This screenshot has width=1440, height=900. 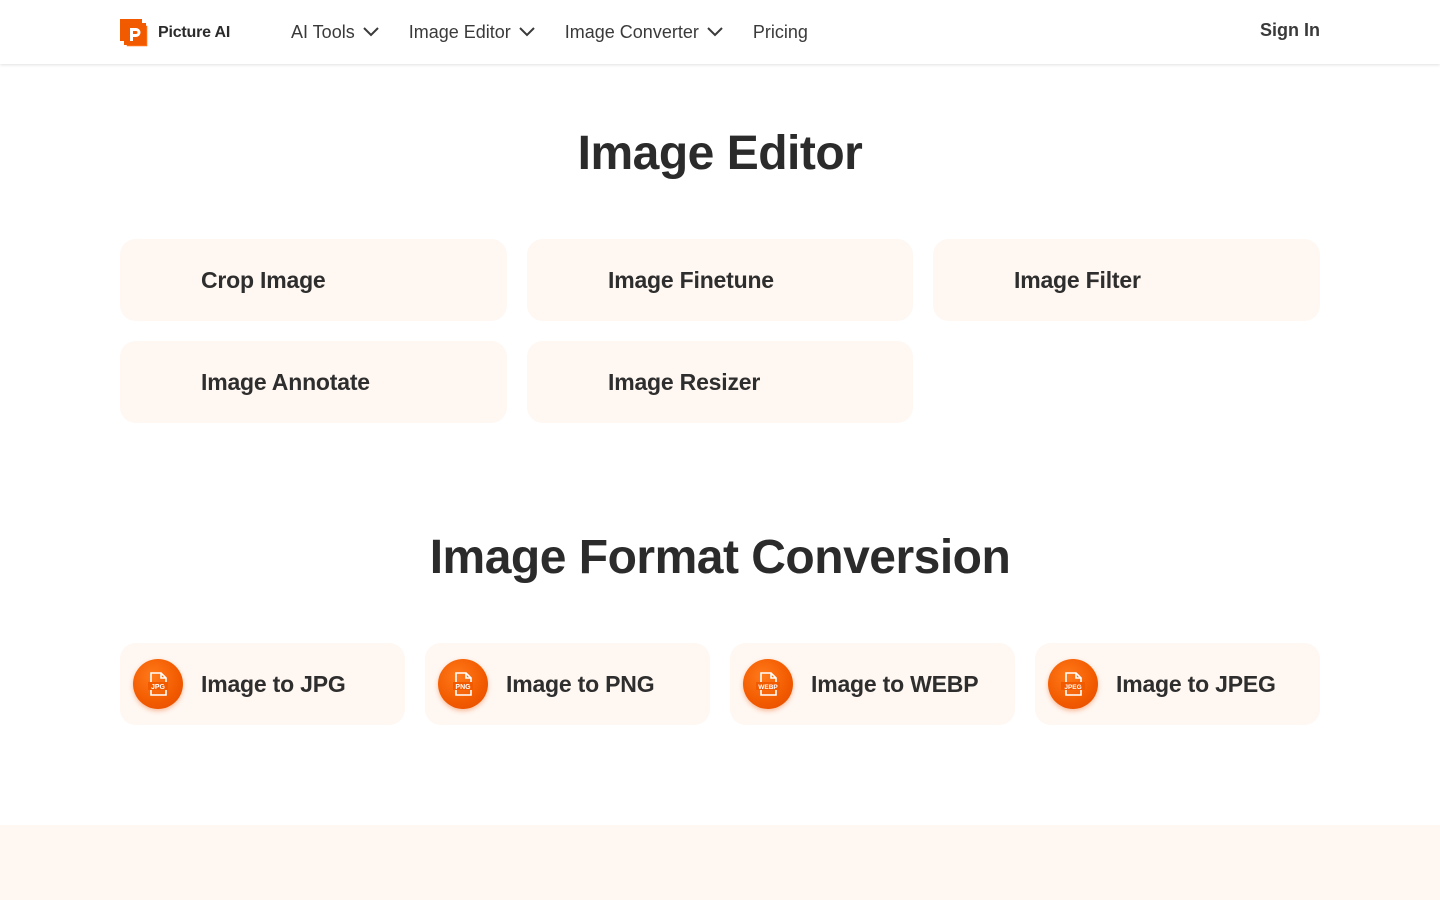 I want to click on image-to-jpg-label: Image to JPG, so click(x=273, y=683).